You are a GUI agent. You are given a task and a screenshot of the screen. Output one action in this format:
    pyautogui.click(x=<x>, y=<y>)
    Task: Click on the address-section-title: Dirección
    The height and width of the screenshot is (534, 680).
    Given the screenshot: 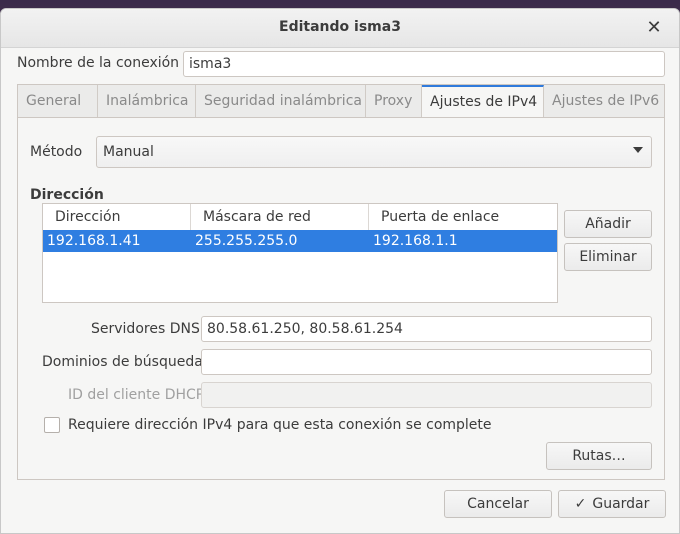 What is the action you would take?
    pyautogui.click(x=67, y=195)
    